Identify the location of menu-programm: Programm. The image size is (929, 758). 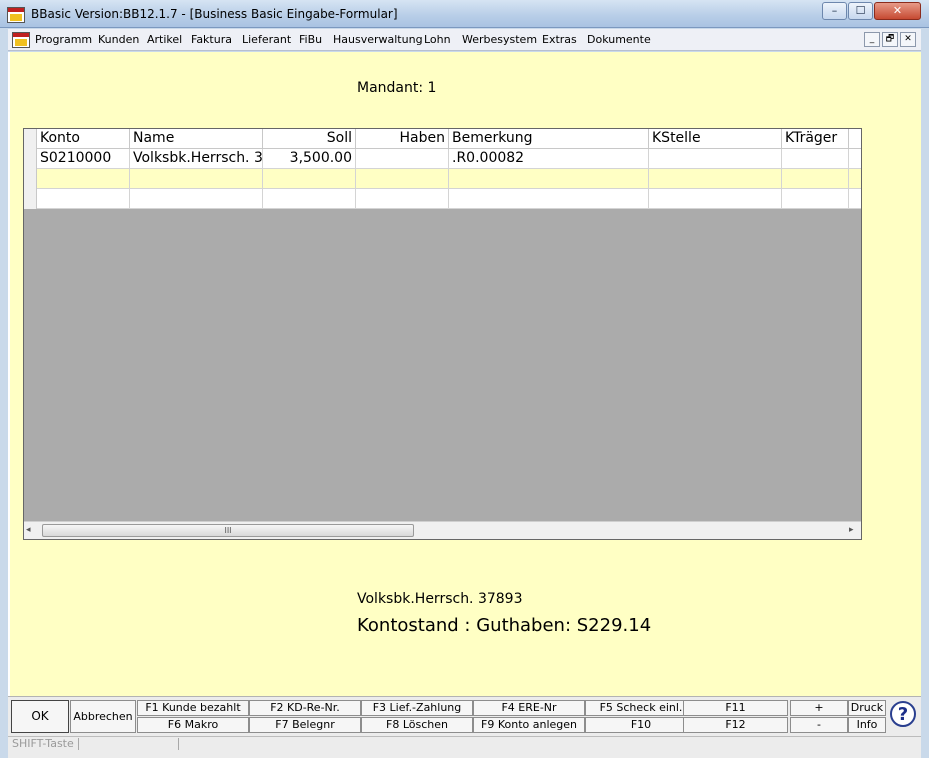
(63, 39).